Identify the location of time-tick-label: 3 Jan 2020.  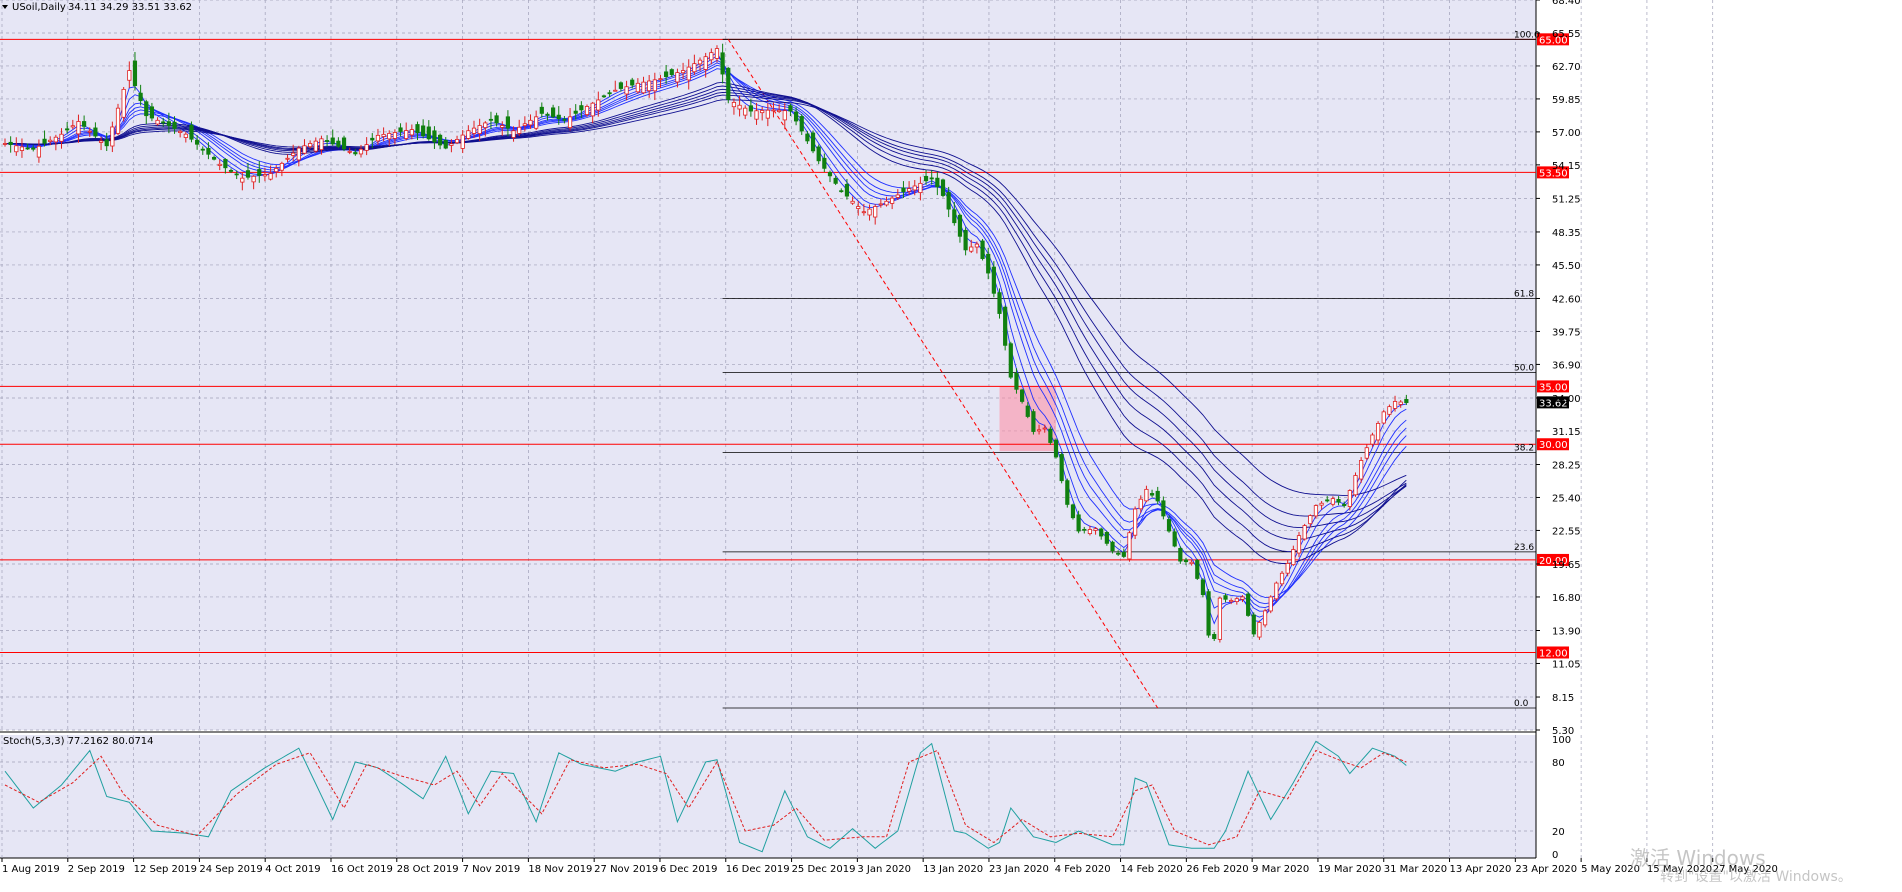
(884, 869).